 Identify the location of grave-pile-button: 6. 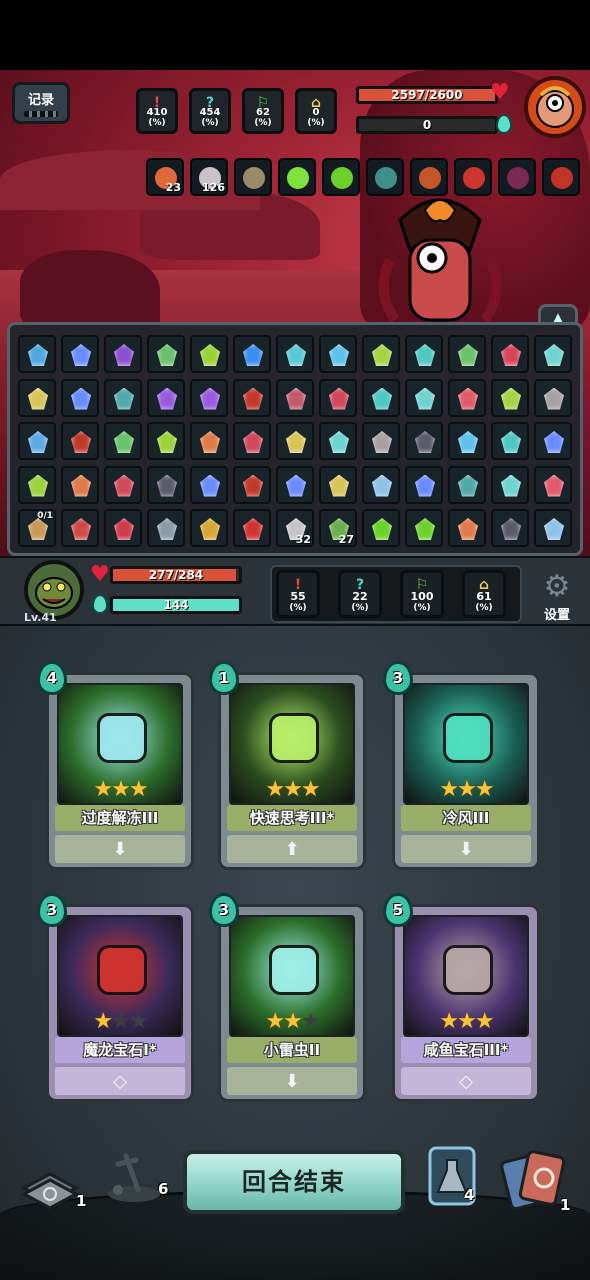
(136, 1177).